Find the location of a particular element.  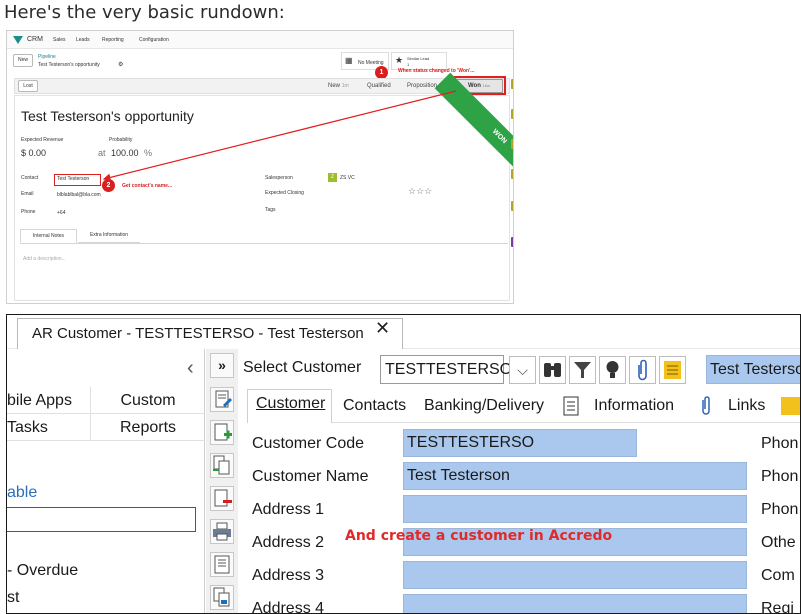

lightbulb-icon is located at coordinates (612, 370).